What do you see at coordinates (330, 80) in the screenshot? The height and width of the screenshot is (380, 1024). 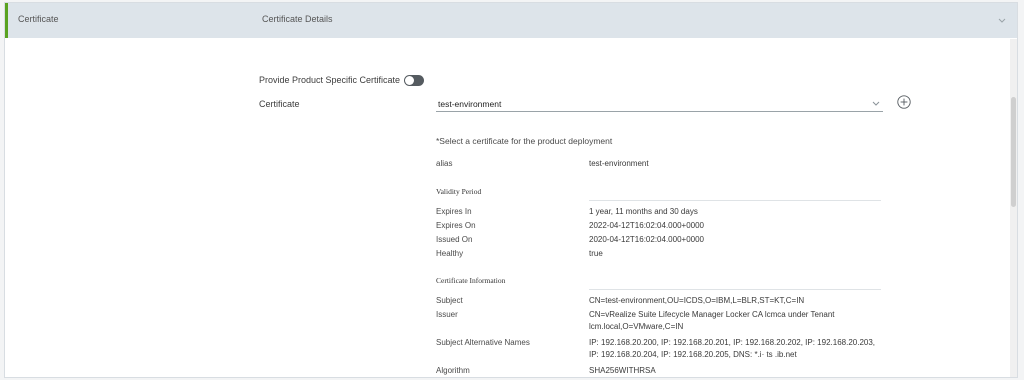 I see `toggle-label: Provide Product Specific Certificate` at bounding box center [330, 80].